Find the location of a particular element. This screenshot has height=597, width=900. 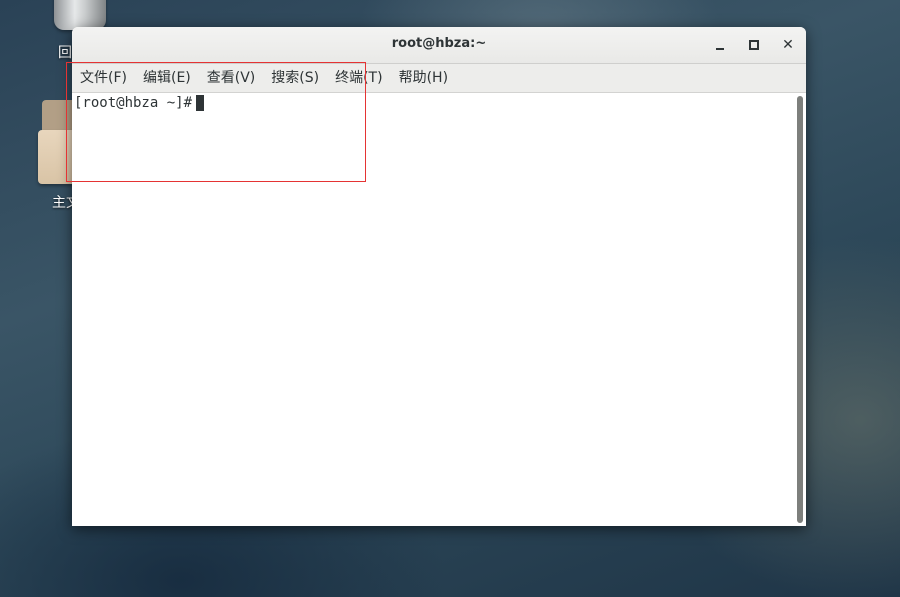

vertical-scrollbar is located at coordinates (800, 309).